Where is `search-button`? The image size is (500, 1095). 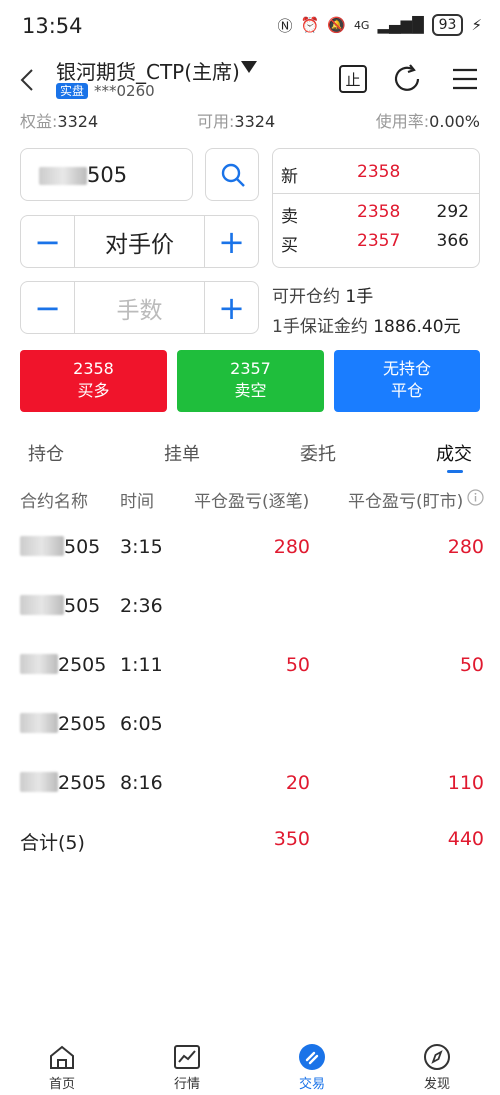 search-button is located at coordinates (232, 174).